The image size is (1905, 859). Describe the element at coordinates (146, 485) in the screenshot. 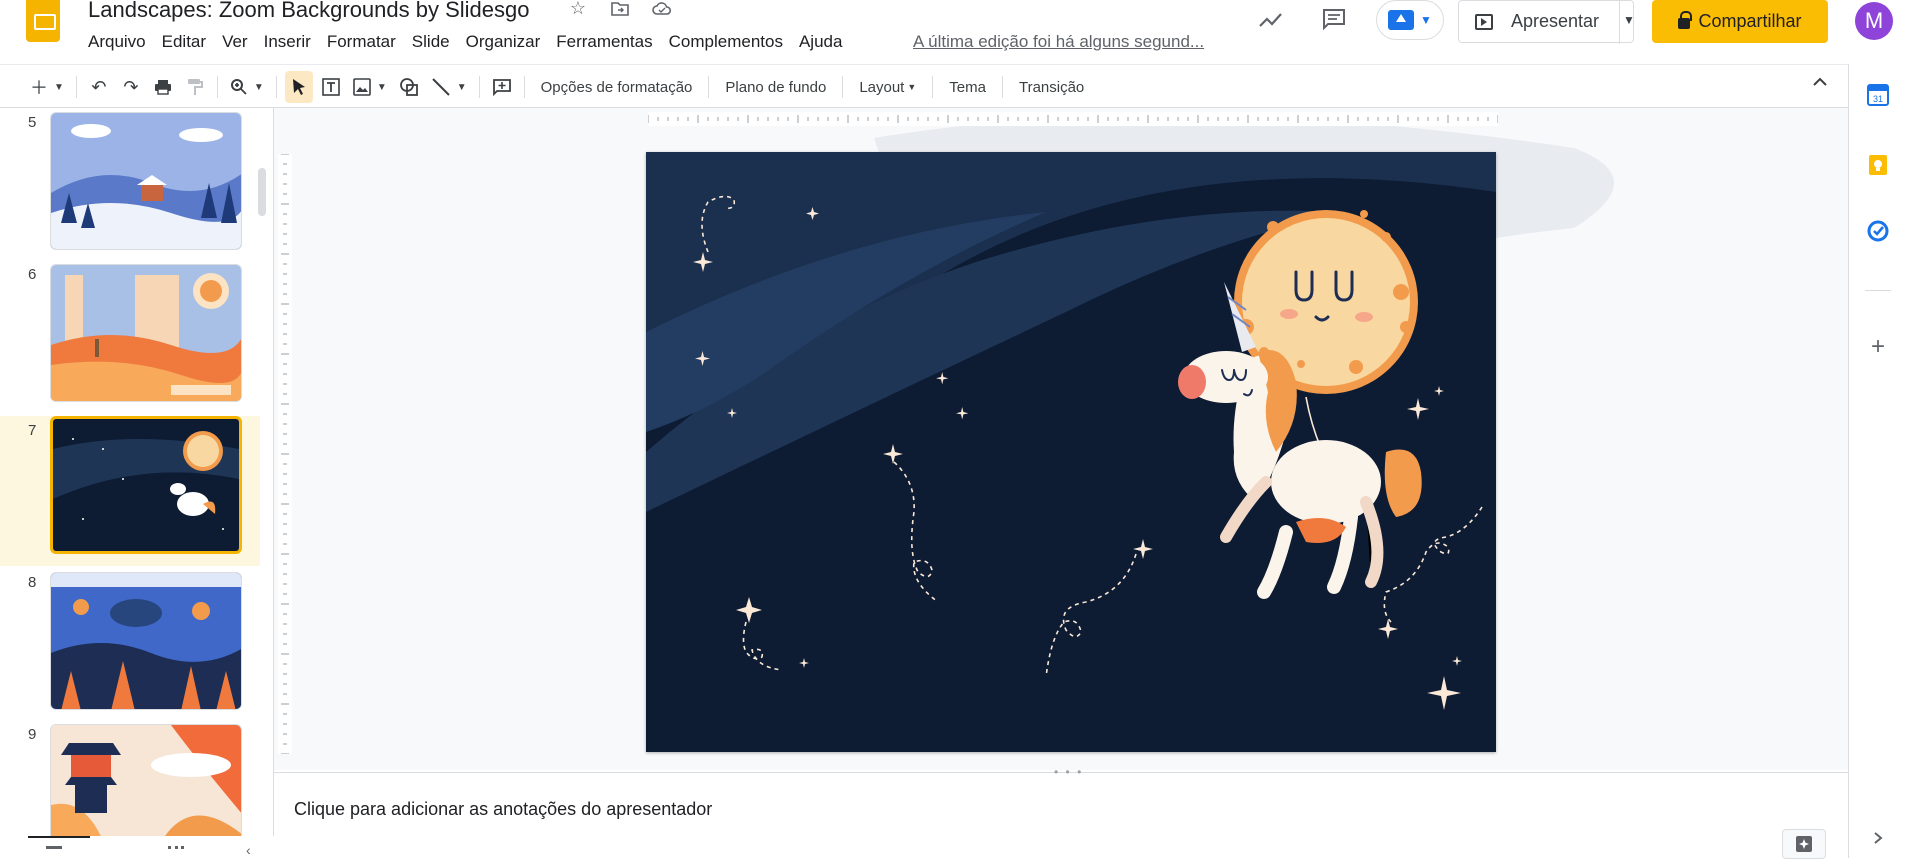

I see `slide-thumbnail-active` at that location.